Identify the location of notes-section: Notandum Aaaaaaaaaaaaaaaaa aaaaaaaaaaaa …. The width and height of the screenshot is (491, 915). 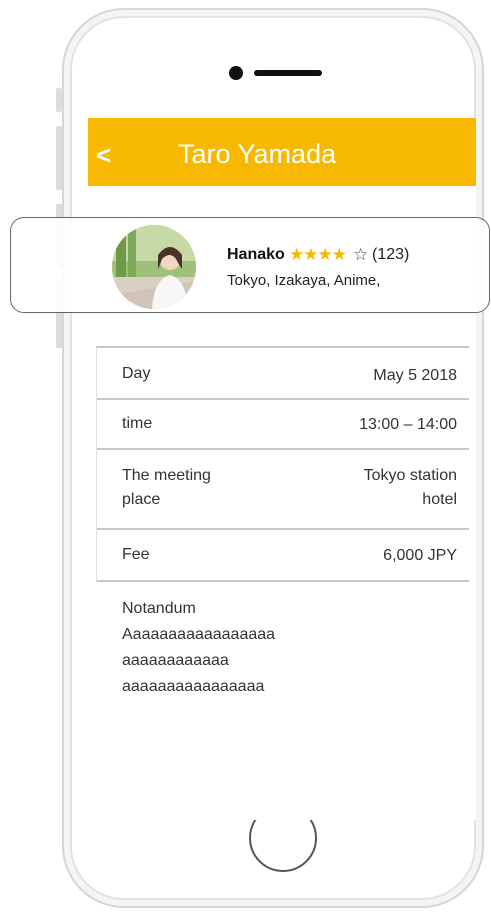
(198, 648).